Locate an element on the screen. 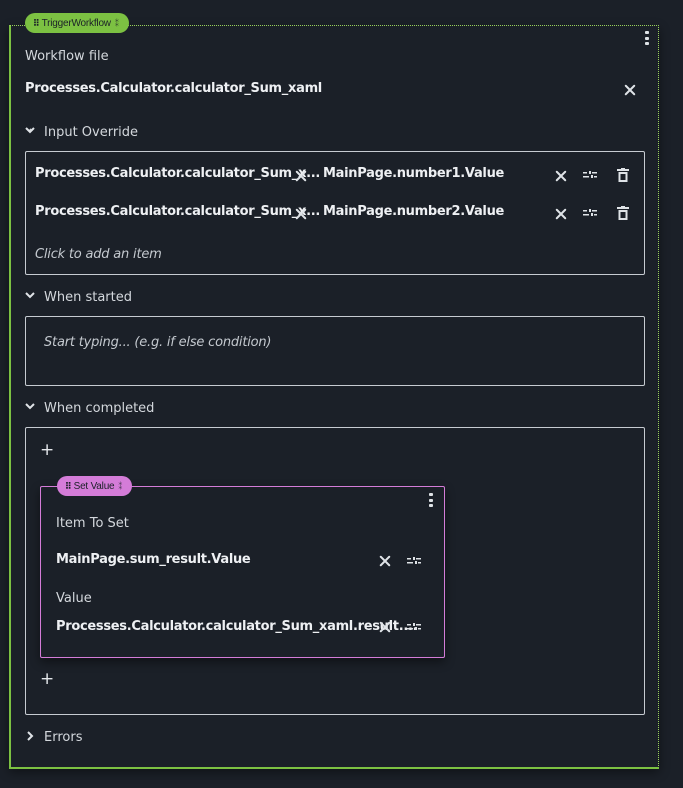 Image resolution: width=683 pixels, height=788 pixels. workflow-file-label: Workflow file is located at coordinates (67, 56).